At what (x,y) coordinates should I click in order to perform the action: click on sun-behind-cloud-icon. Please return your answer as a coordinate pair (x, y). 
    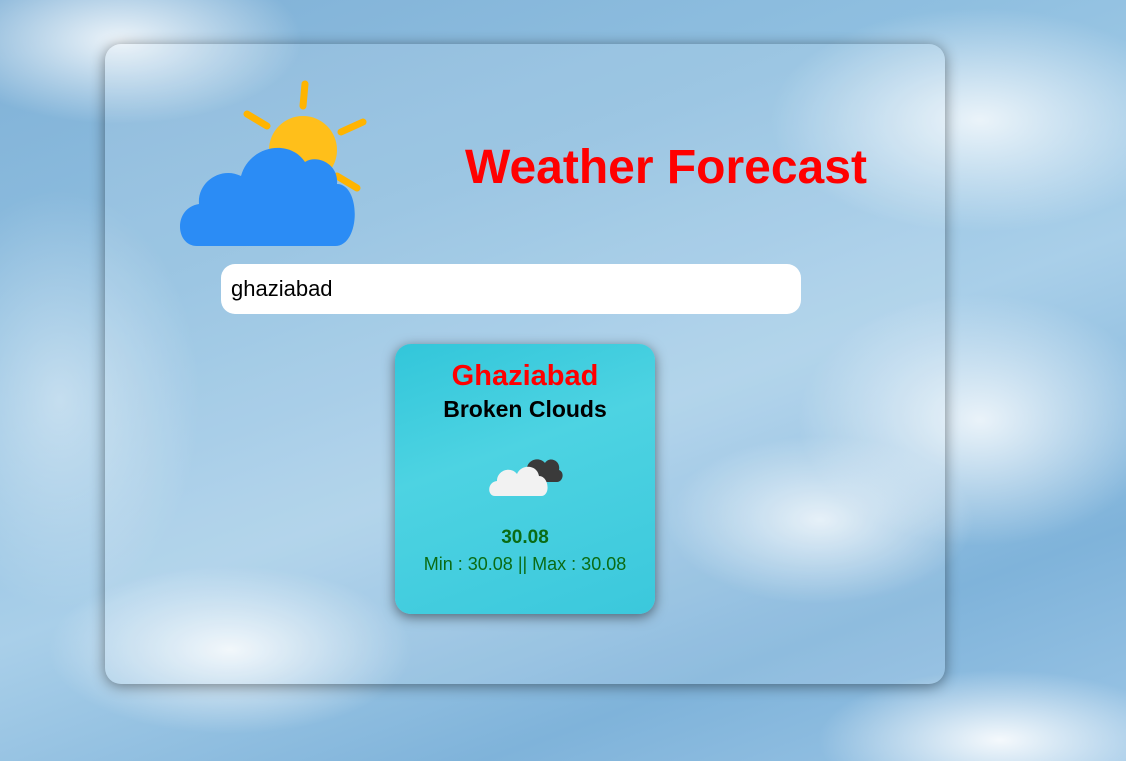
    Looking at the image, I should click on (273, 163).